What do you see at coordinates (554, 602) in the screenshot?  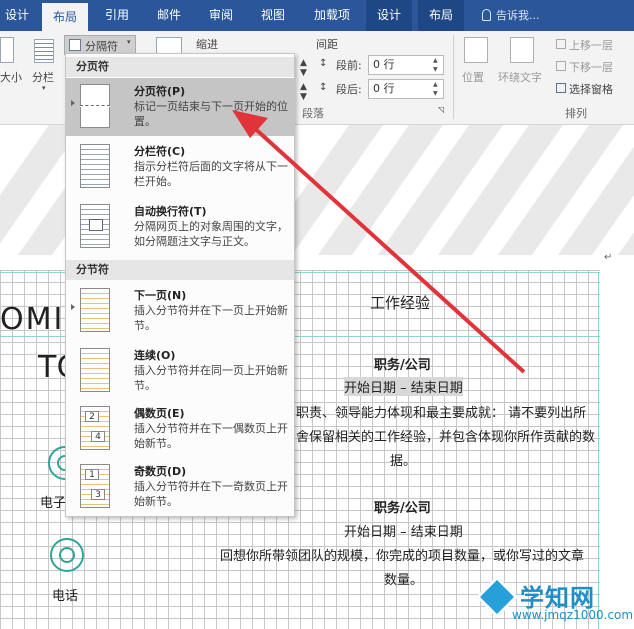 I see `site-watermark: 学知网 www.jmqz1000.com` at bounding box center [554, 602].